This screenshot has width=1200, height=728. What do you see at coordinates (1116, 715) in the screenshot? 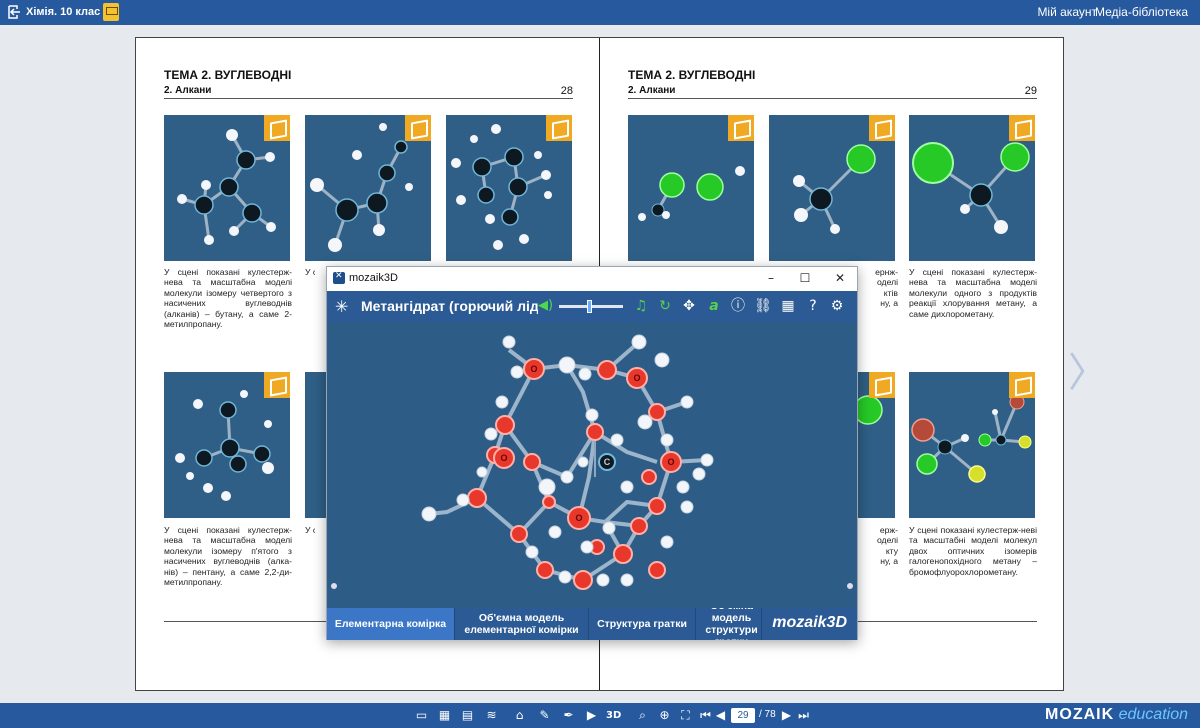
I see `mozaik-education-logo: MOZAIK education` at bounding box center [1116, 715].